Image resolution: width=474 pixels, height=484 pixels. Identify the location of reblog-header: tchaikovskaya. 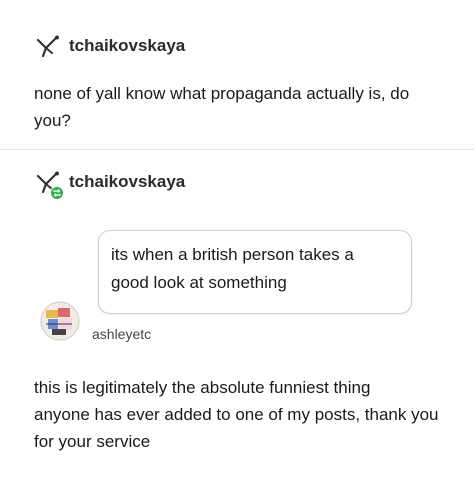
(109, 185).